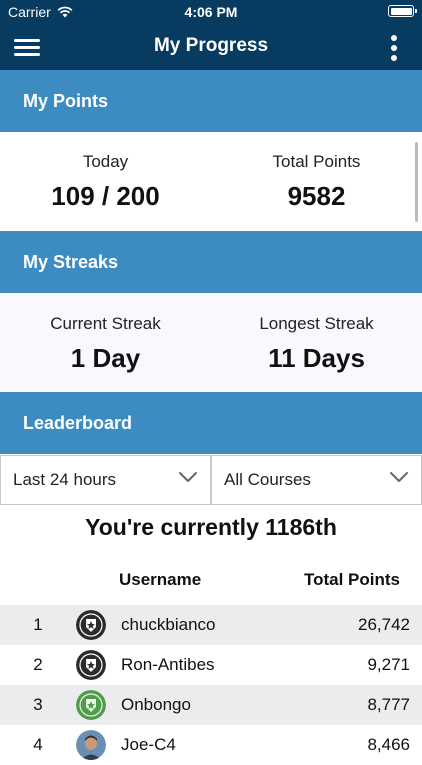  Describe the element at coordinates (160, 579) in the screenshot. I see `username-column-header: Username` at that location.